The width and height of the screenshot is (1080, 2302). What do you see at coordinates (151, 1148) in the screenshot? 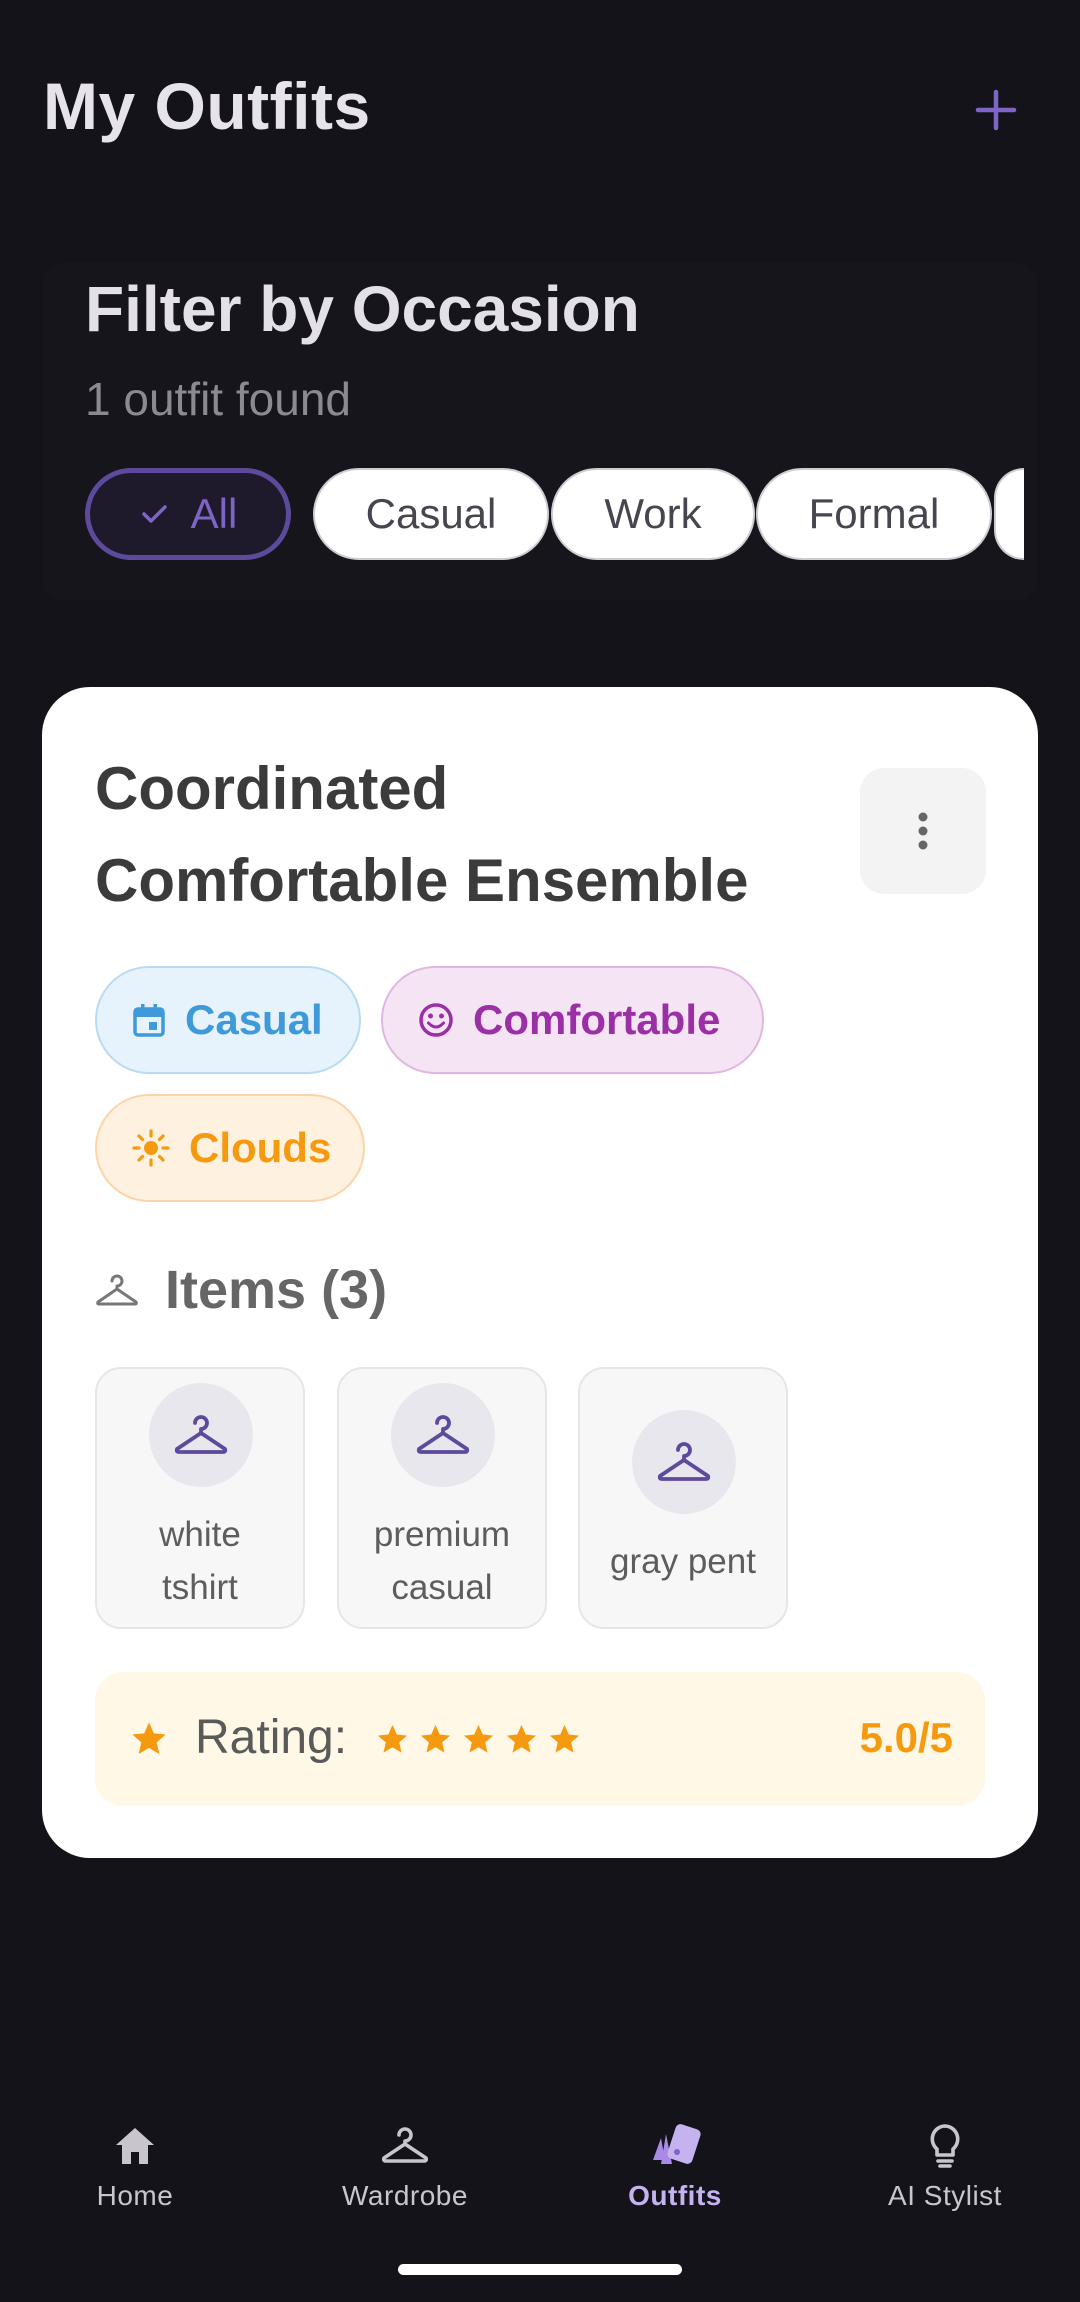
I see `sun-icon` at bounding box center [151, 1148].